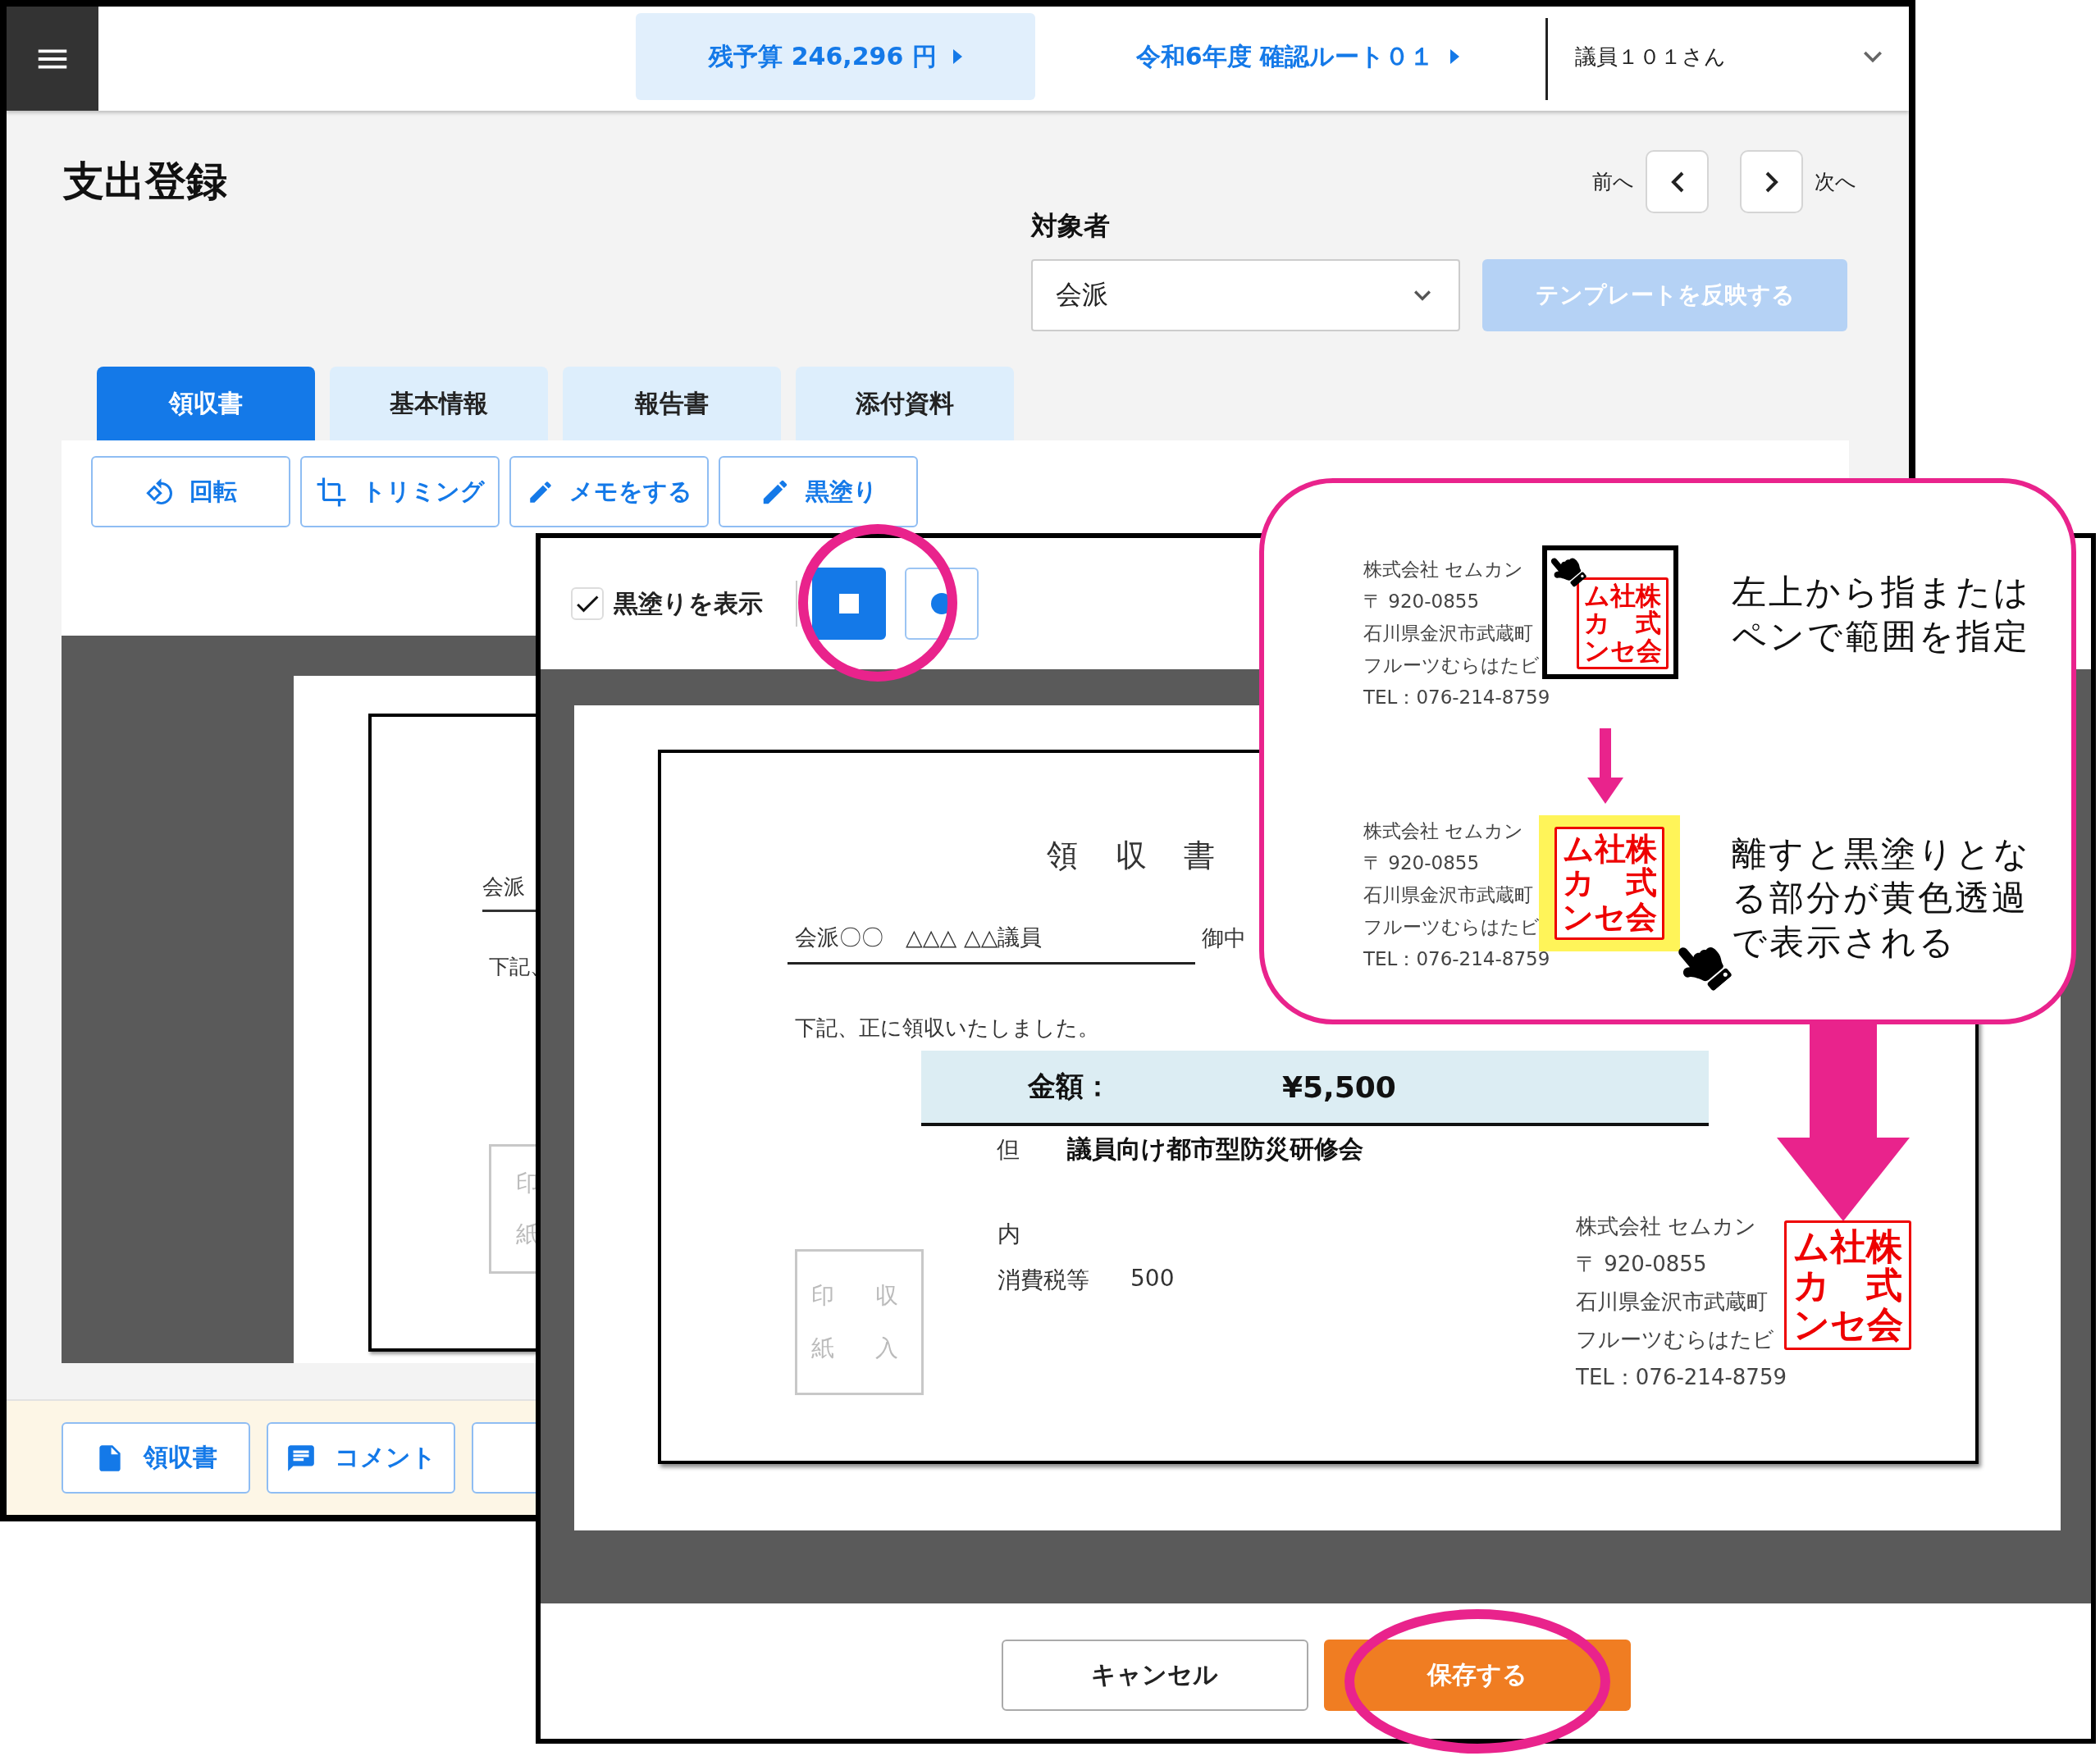 Image resolution: width=2100 pixels, height=1756 pixels. Describe the element at coordinates (156, 1458) in the screenshot. I see `action-button: 領収書` at that location.